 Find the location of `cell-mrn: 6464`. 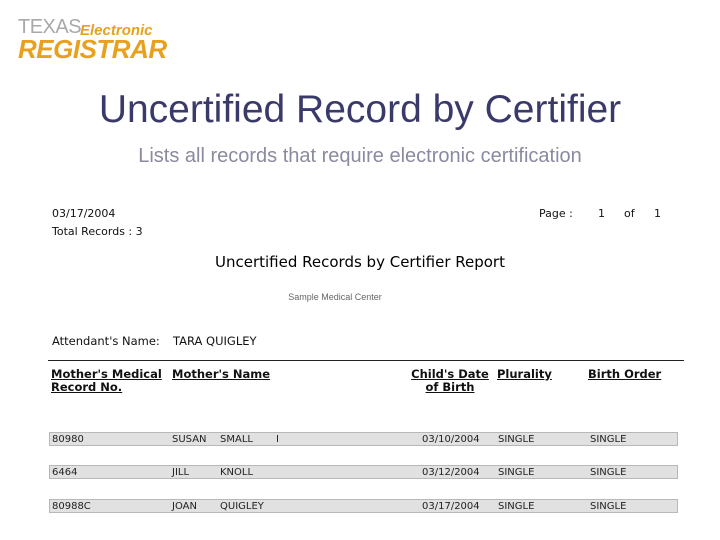

cell-mrn: 6464 is located at coordinates (65, 472).